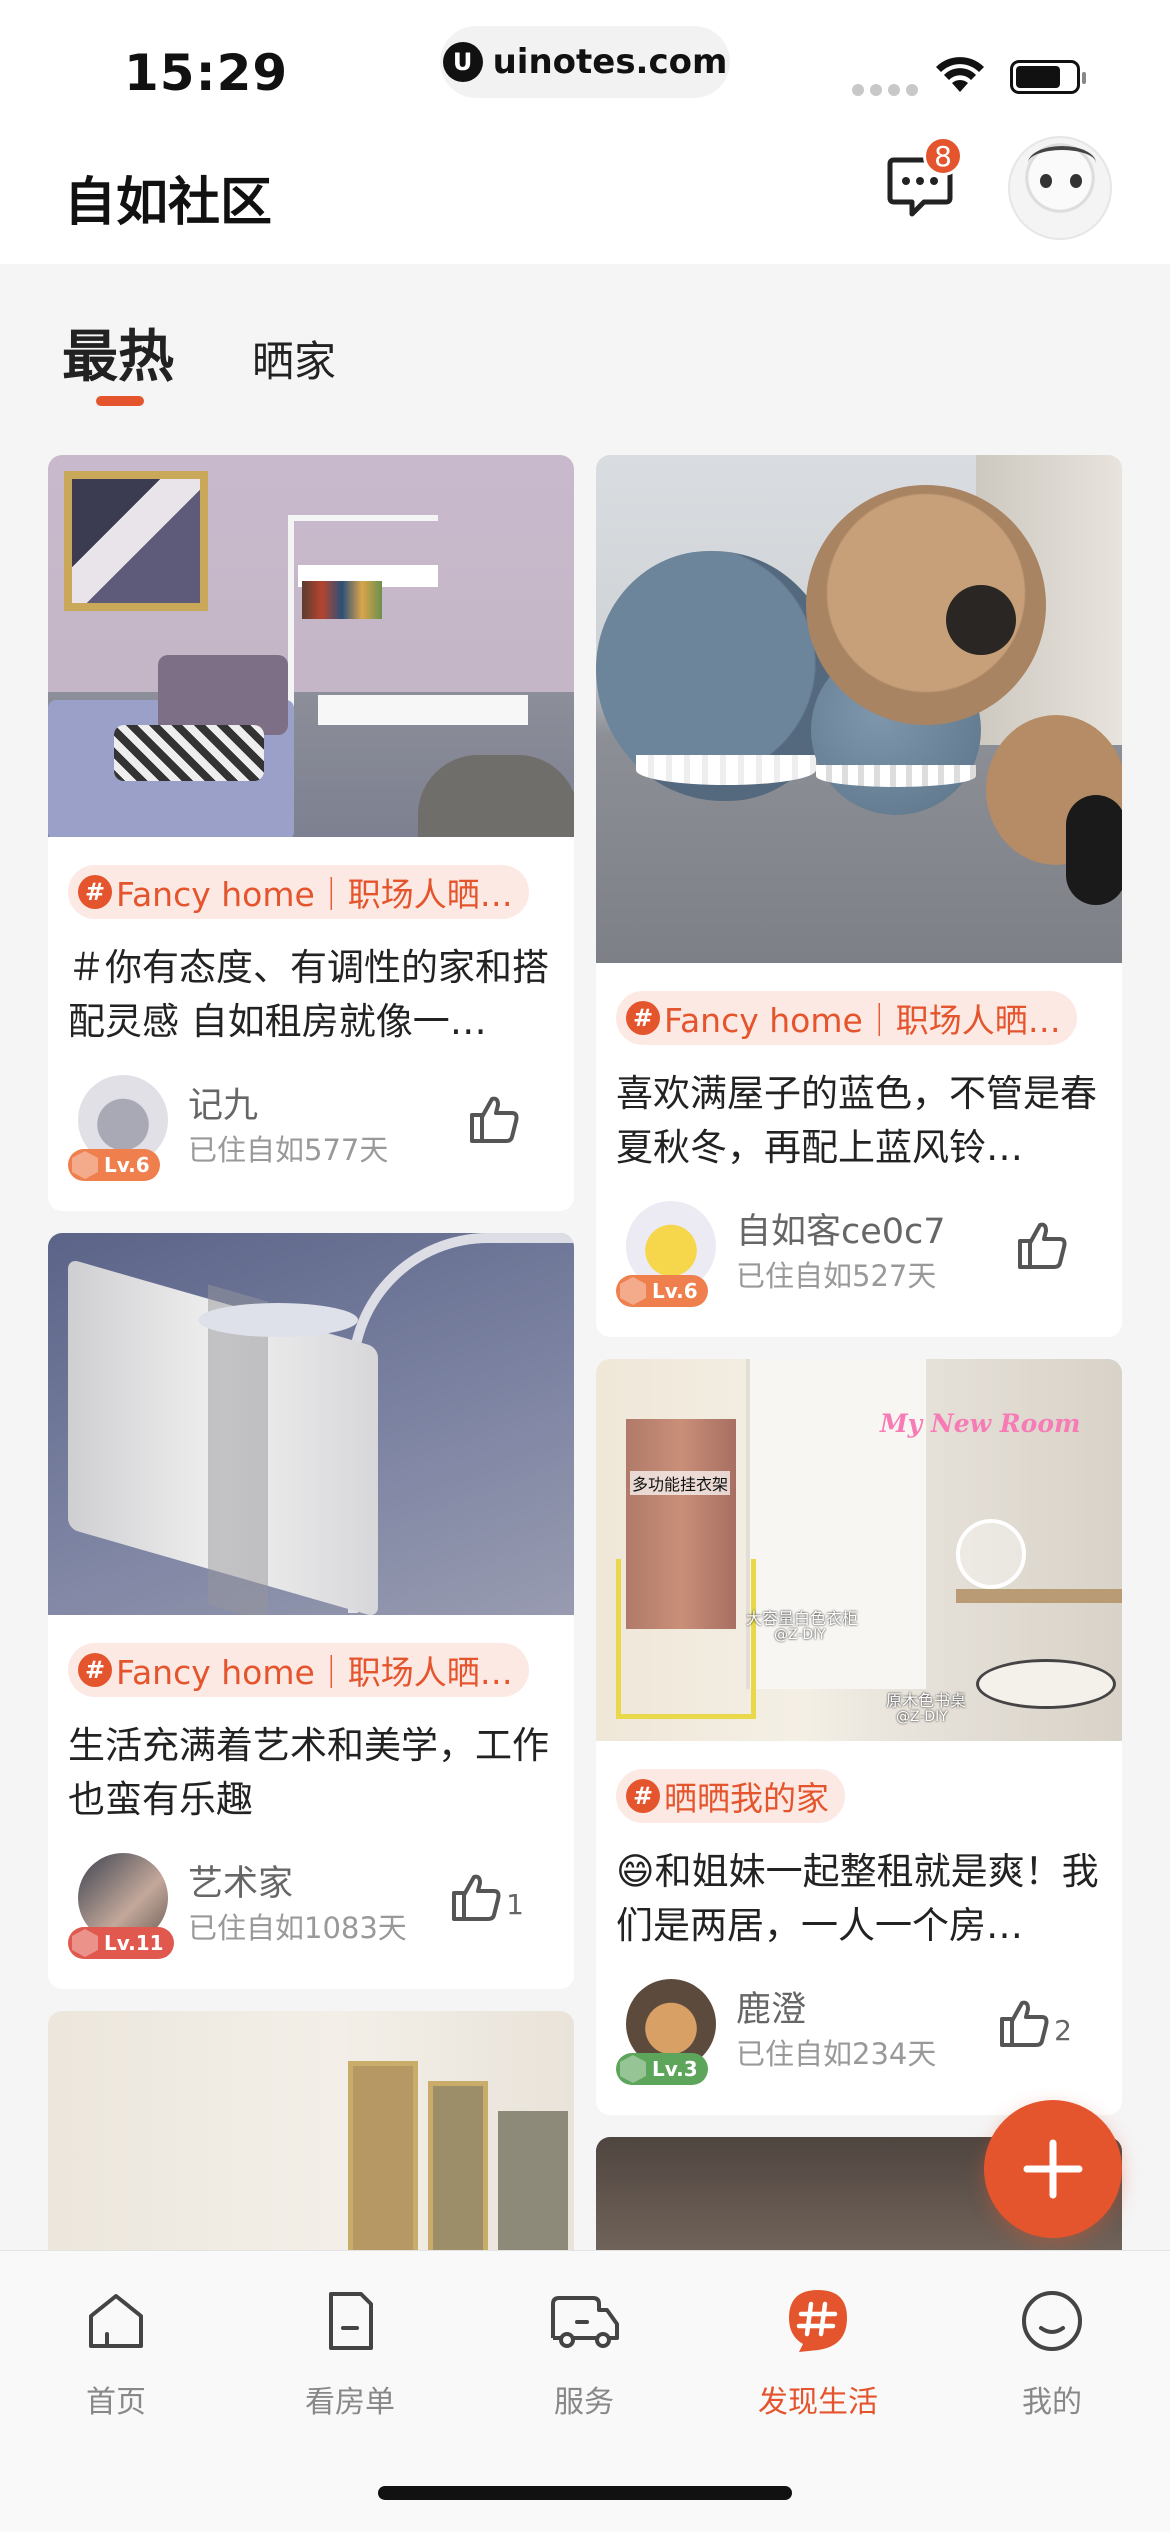 The height and width of the screenshot is (2532, 1170). I want to click on create-post-button, so click(1053, 2169).